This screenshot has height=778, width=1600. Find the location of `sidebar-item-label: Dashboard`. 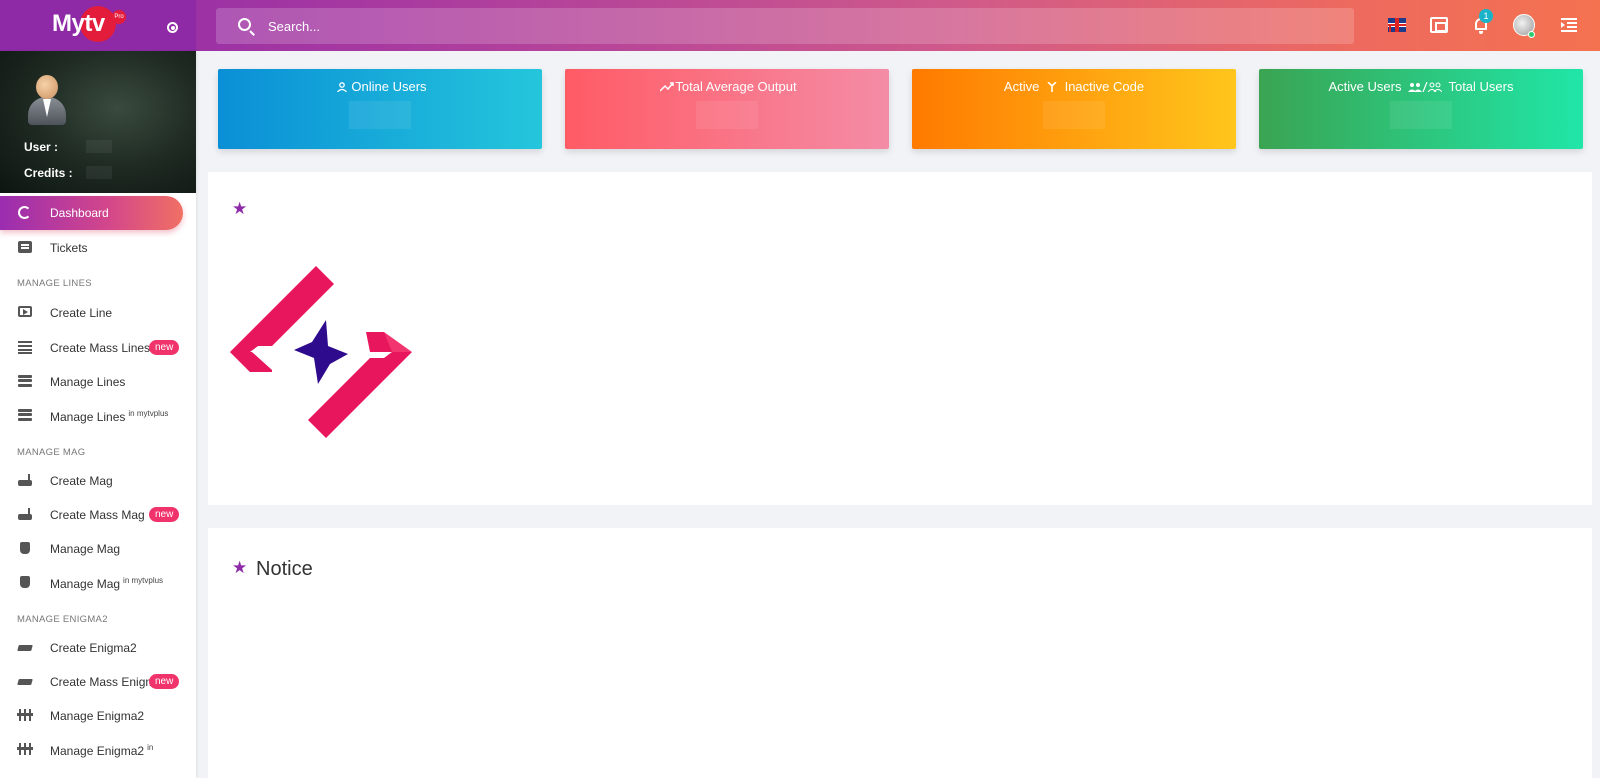

sidebar-item-label: Dashboard is located at coordinates (79, 213).